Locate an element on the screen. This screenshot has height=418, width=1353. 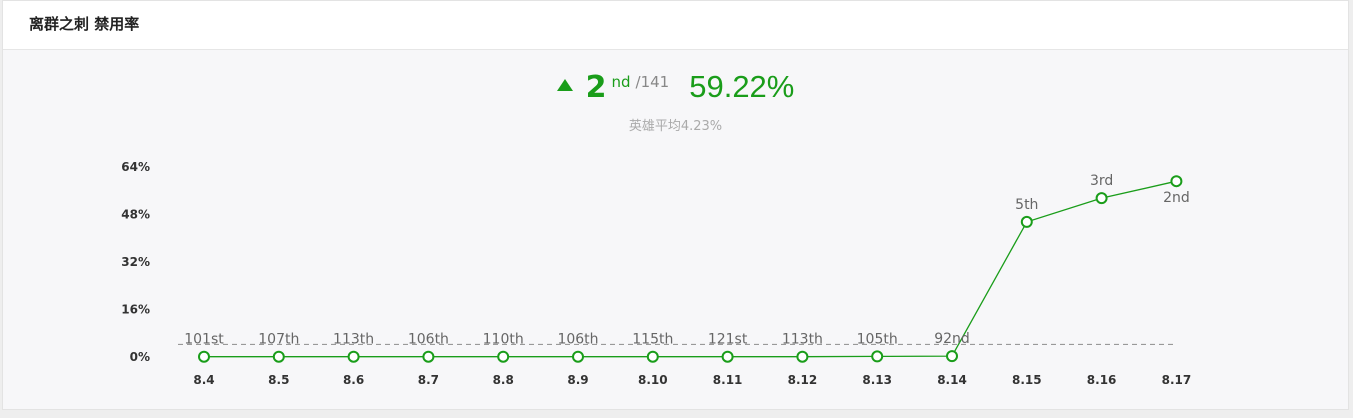
rank-label: 115th is located at coordinates (652, 340).